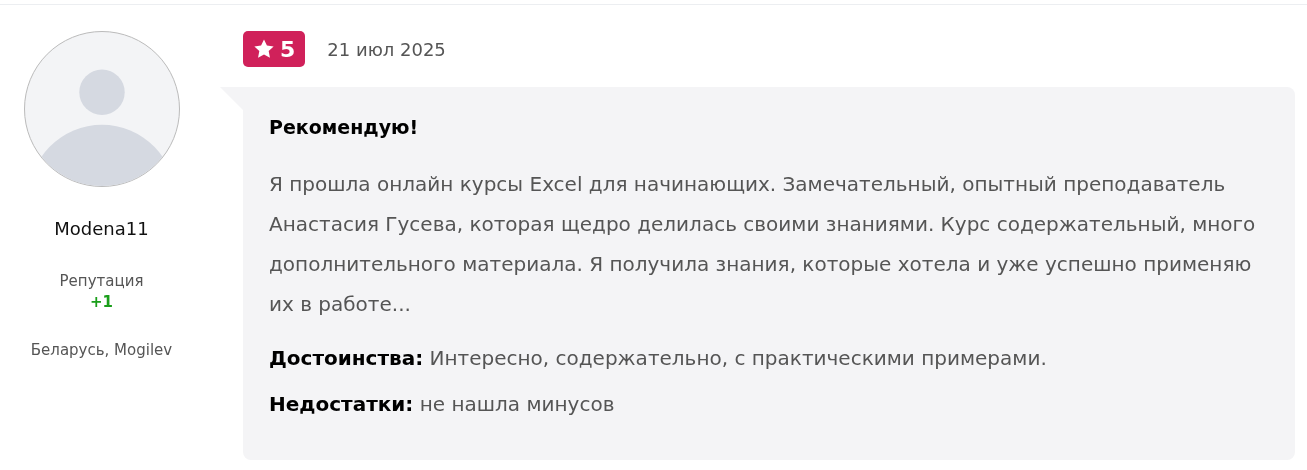 The image size is (1307, 470). Describe the element at coordinates (386, 49) in the screenshot. I see `review-date: 21 июл 2025` at that location.